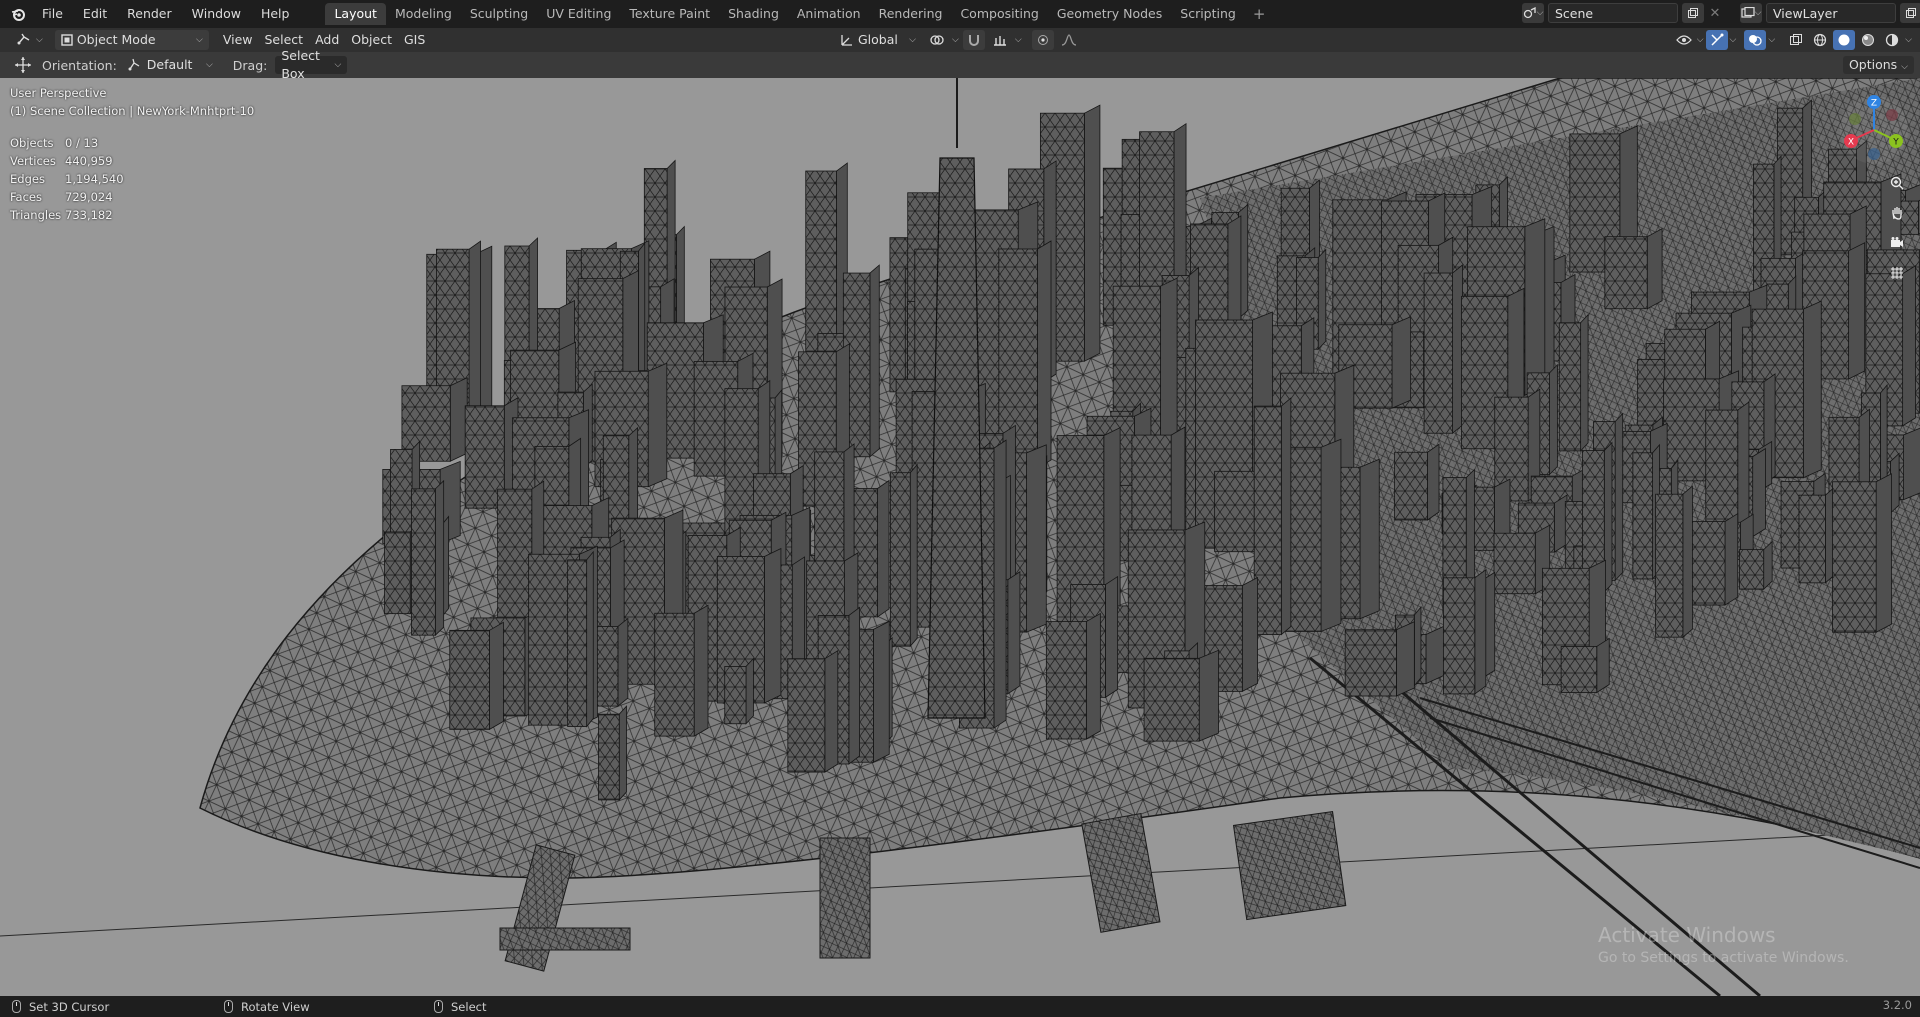 The width and height of the screenshot is (1920, 1017). Describe the element at coordinates (1716, 40) in the screenshot. I see `show-gizmo-icon` at that location.